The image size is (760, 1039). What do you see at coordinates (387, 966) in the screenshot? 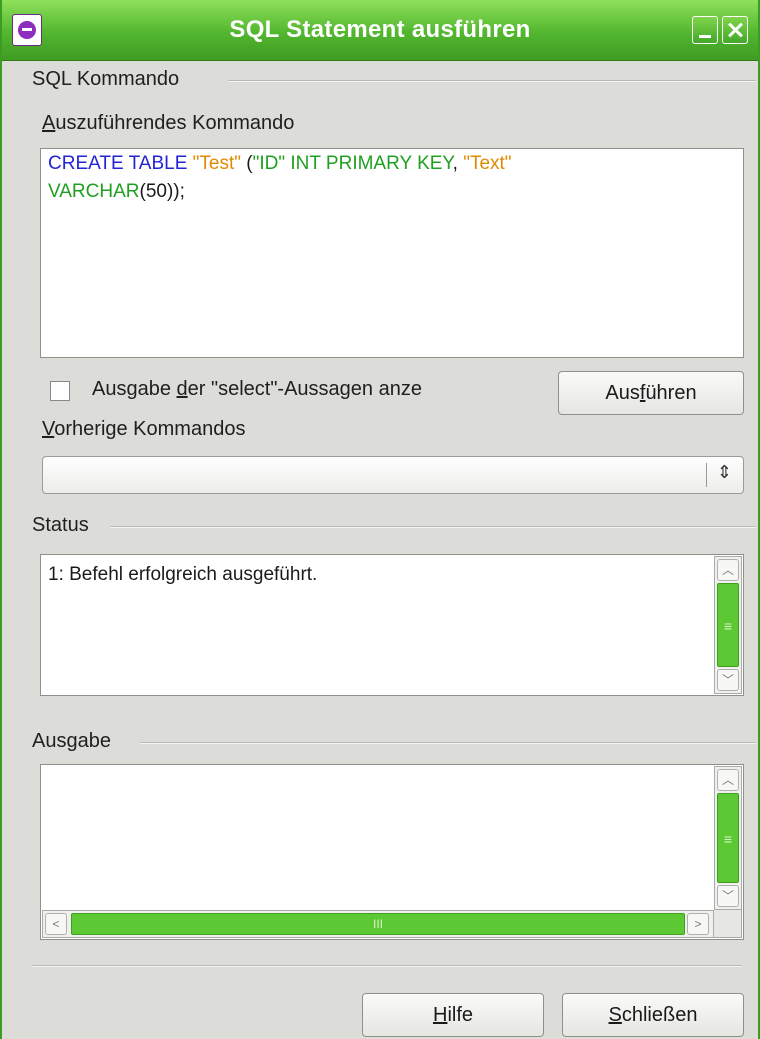
I see `button-divider` at bounding box center [387, 966].